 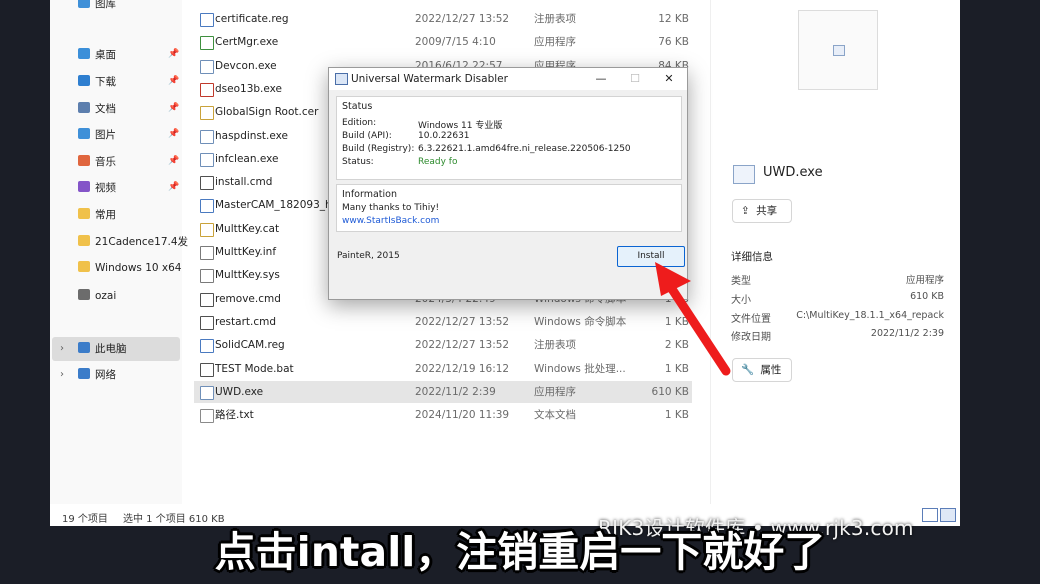 What do you see at coordinates (358, 162) in the screenshot?
I see `status-label: Status:` at bounding box center [358, 162].